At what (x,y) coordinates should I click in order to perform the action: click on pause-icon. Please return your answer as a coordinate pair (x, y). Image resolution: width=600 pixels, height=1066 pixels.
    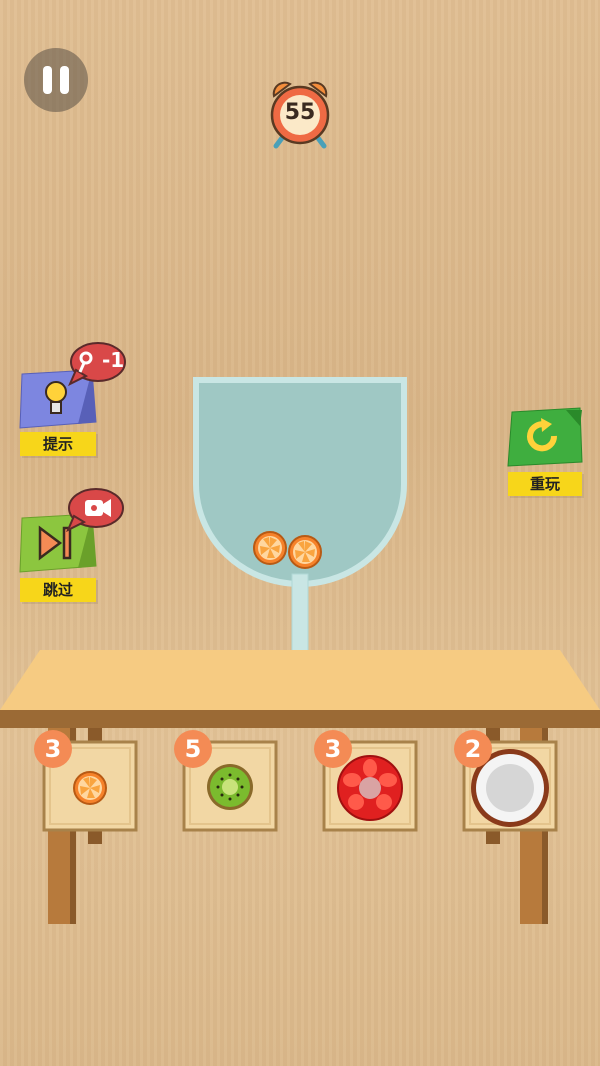
    Looking at the image, I should click on (56, 80).